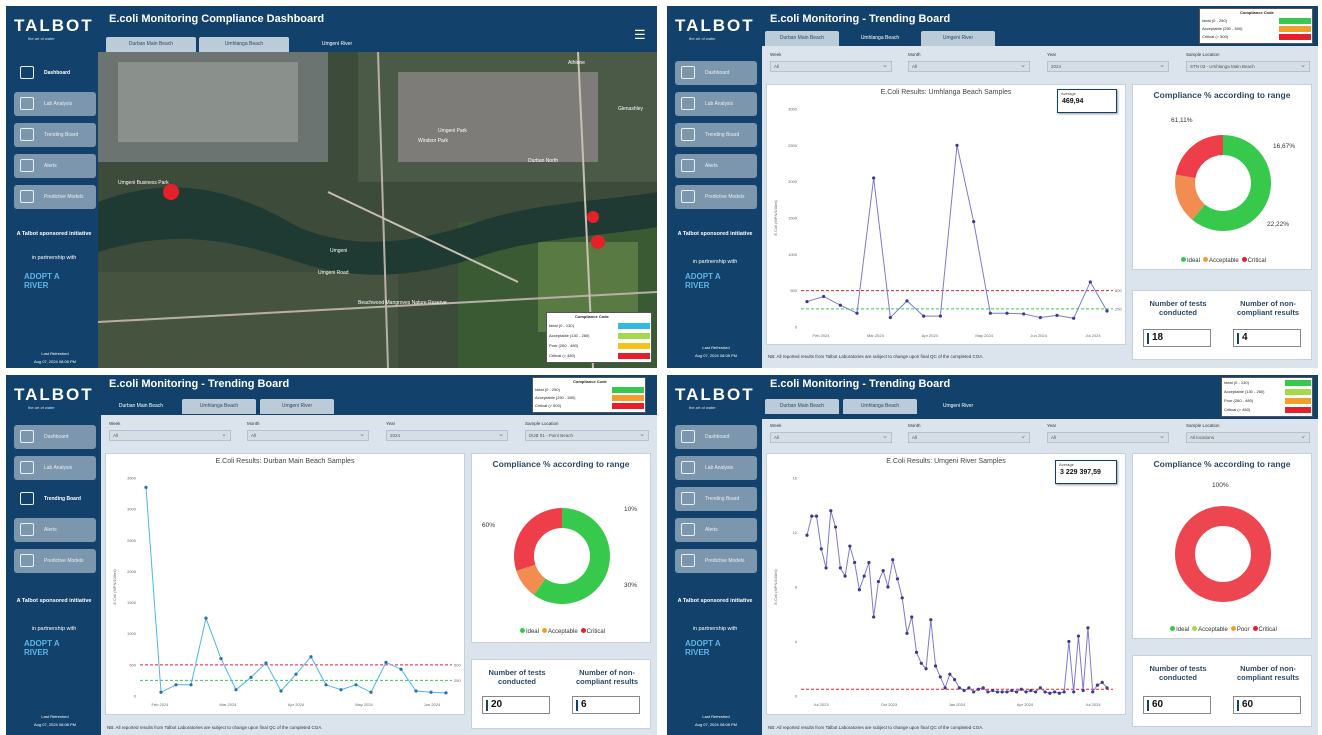 This screenshot has height=735, width=1322. I want to click on year-filter: Year All, so click(1108, 434).